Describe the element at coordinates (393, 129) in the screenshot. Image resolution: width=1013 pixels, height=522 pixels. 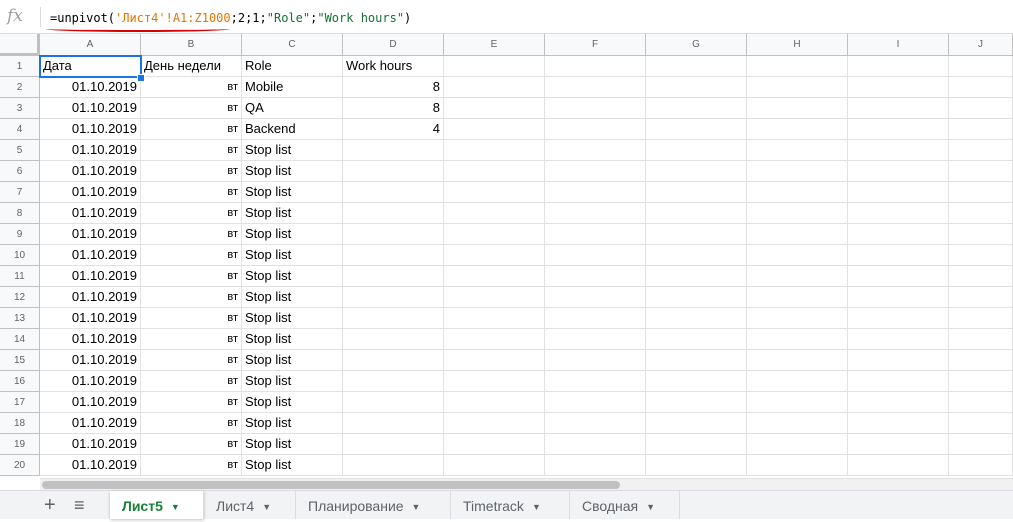
I see `table-cell: 4` at that location.